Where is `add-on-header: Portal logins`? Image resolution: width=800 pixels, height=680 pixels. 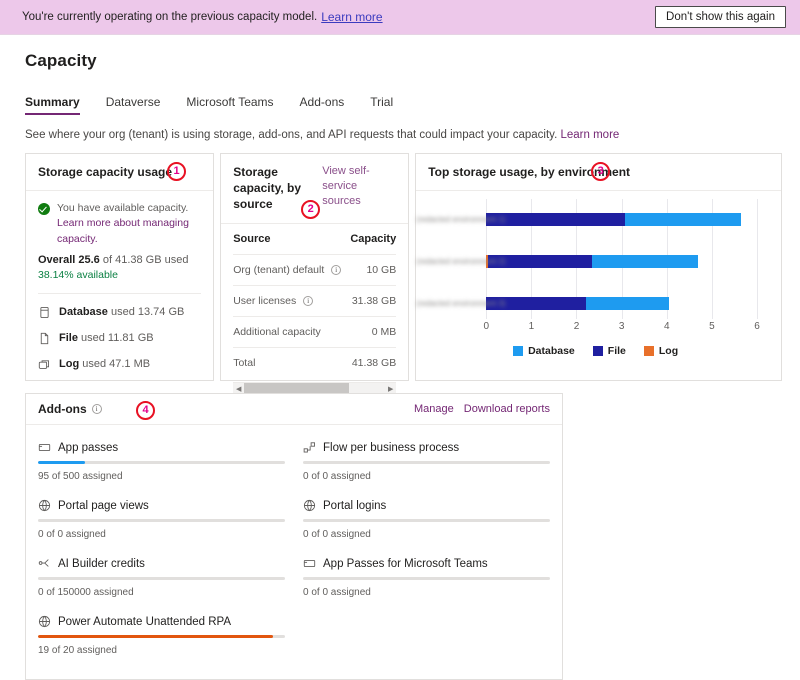
add-on-header: Portal logins is located at coordinates (426, 505).